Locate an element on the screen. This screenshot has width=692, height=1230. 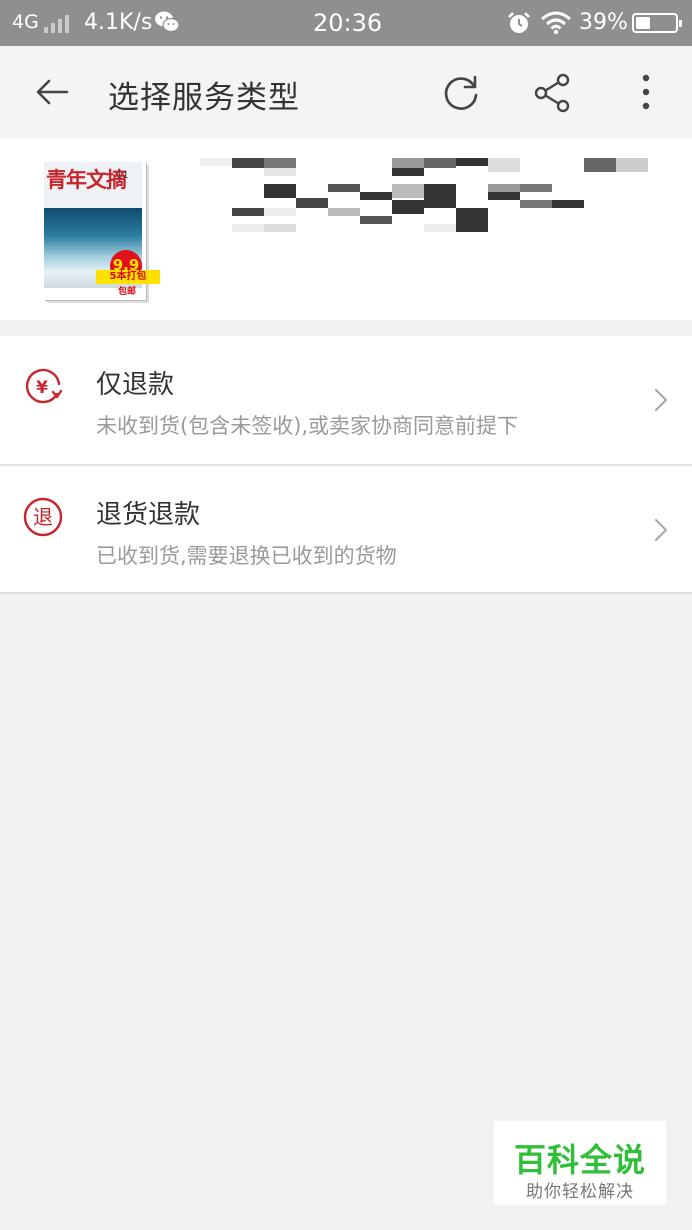
wechat-icon is located at coordinates (167, 22).